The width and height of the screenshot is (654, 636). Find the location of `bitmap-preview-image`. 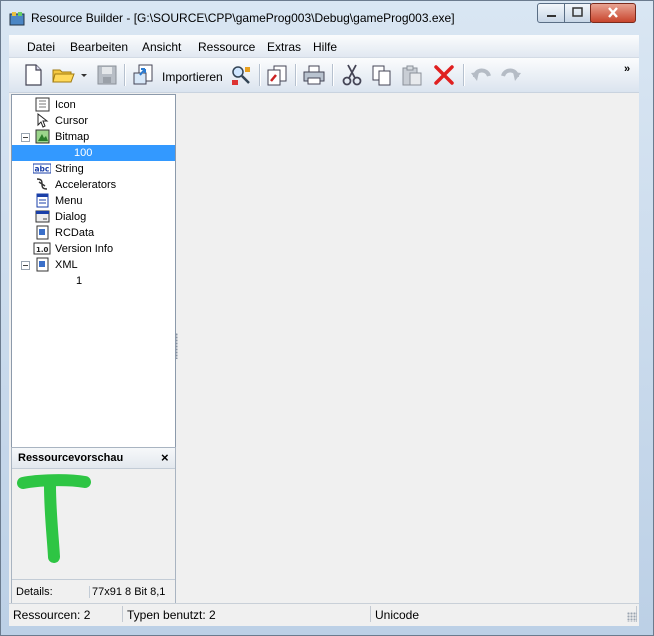

bitmap-preview-image is located at coordinates (55, 519).